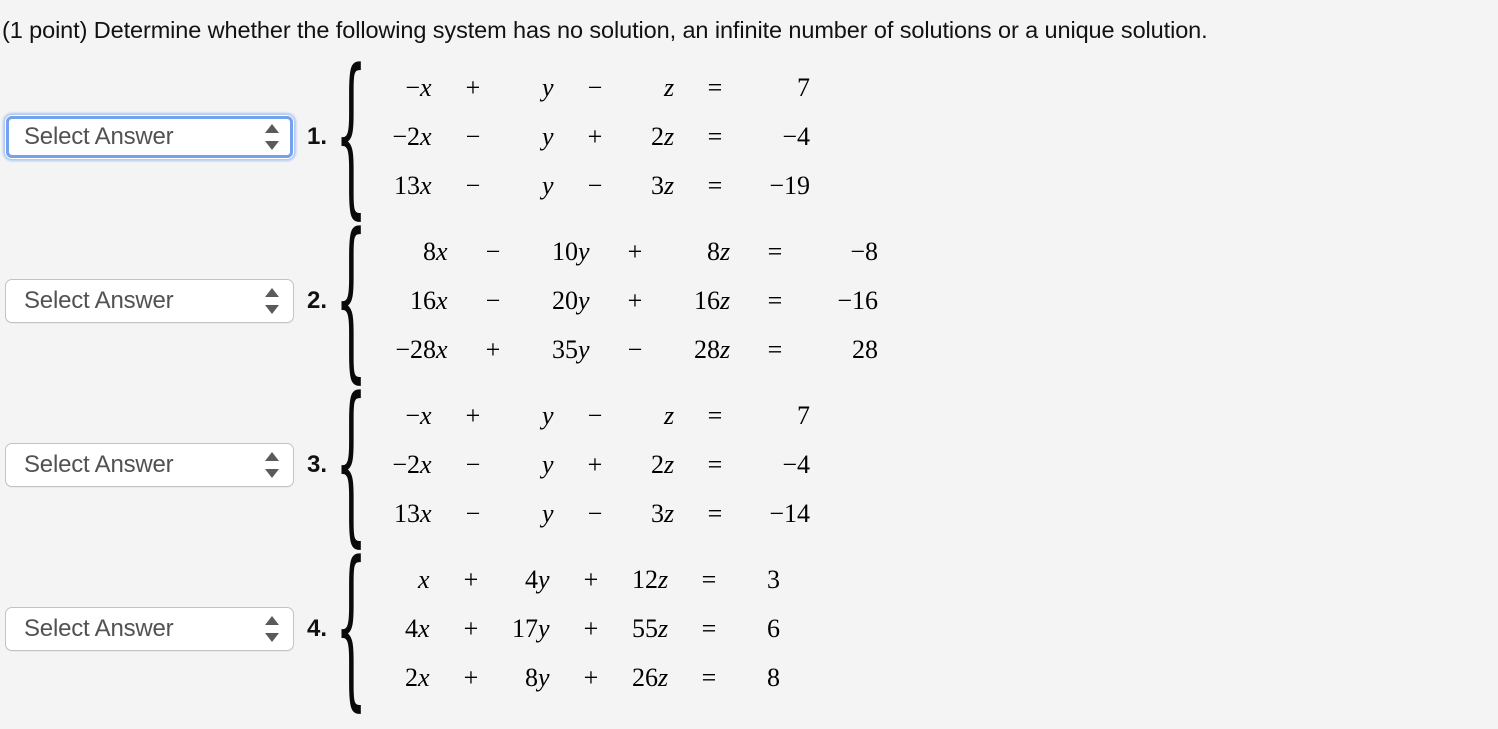  I want to click on right-hand-side: −8, so click(864, 251).